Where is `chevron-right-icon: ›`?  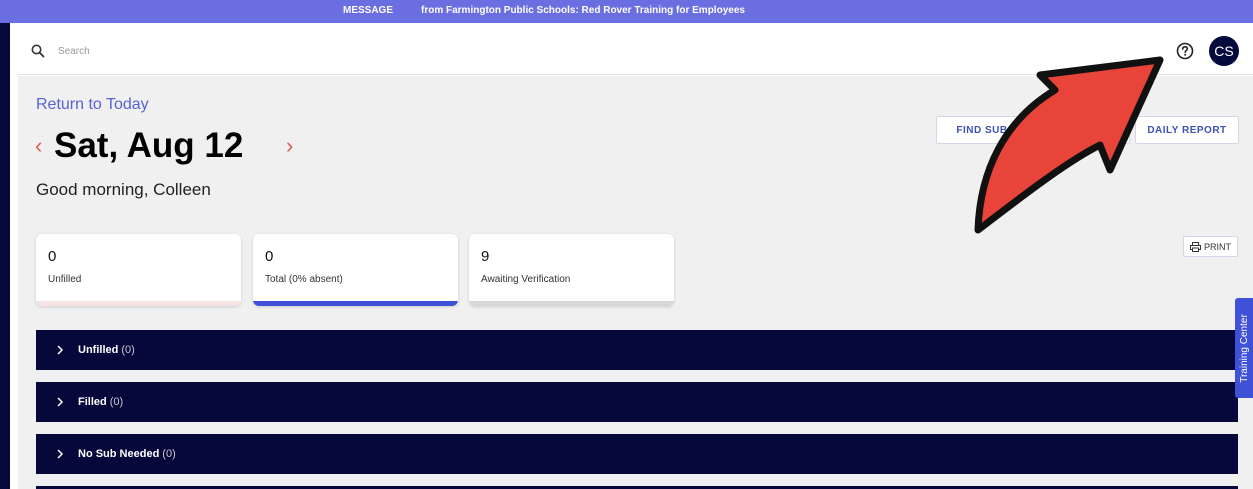
chevron-right-icon: › is located at coordinates (289, 146).